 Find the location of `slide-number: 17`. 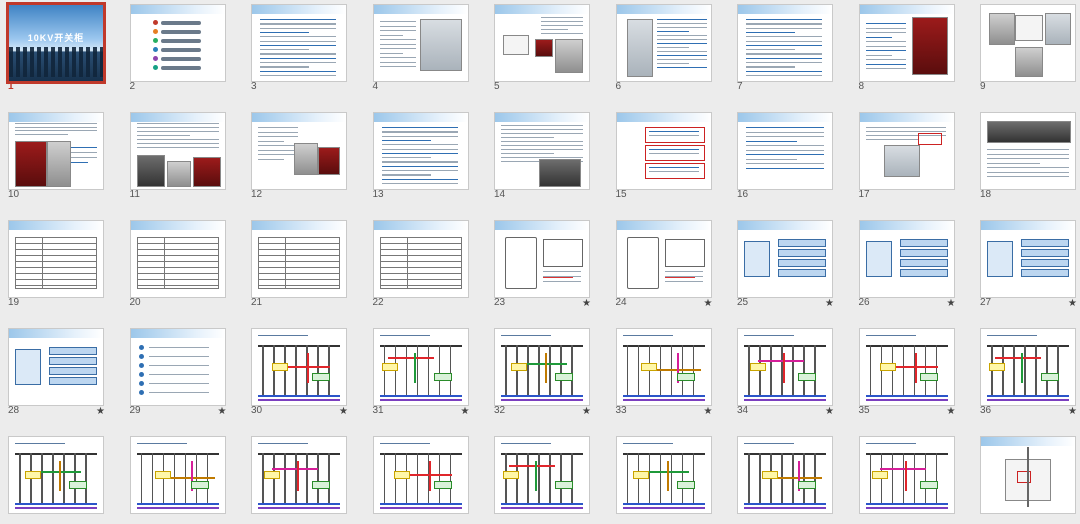

slide-number: 17 is located at coordinates (864, 194).